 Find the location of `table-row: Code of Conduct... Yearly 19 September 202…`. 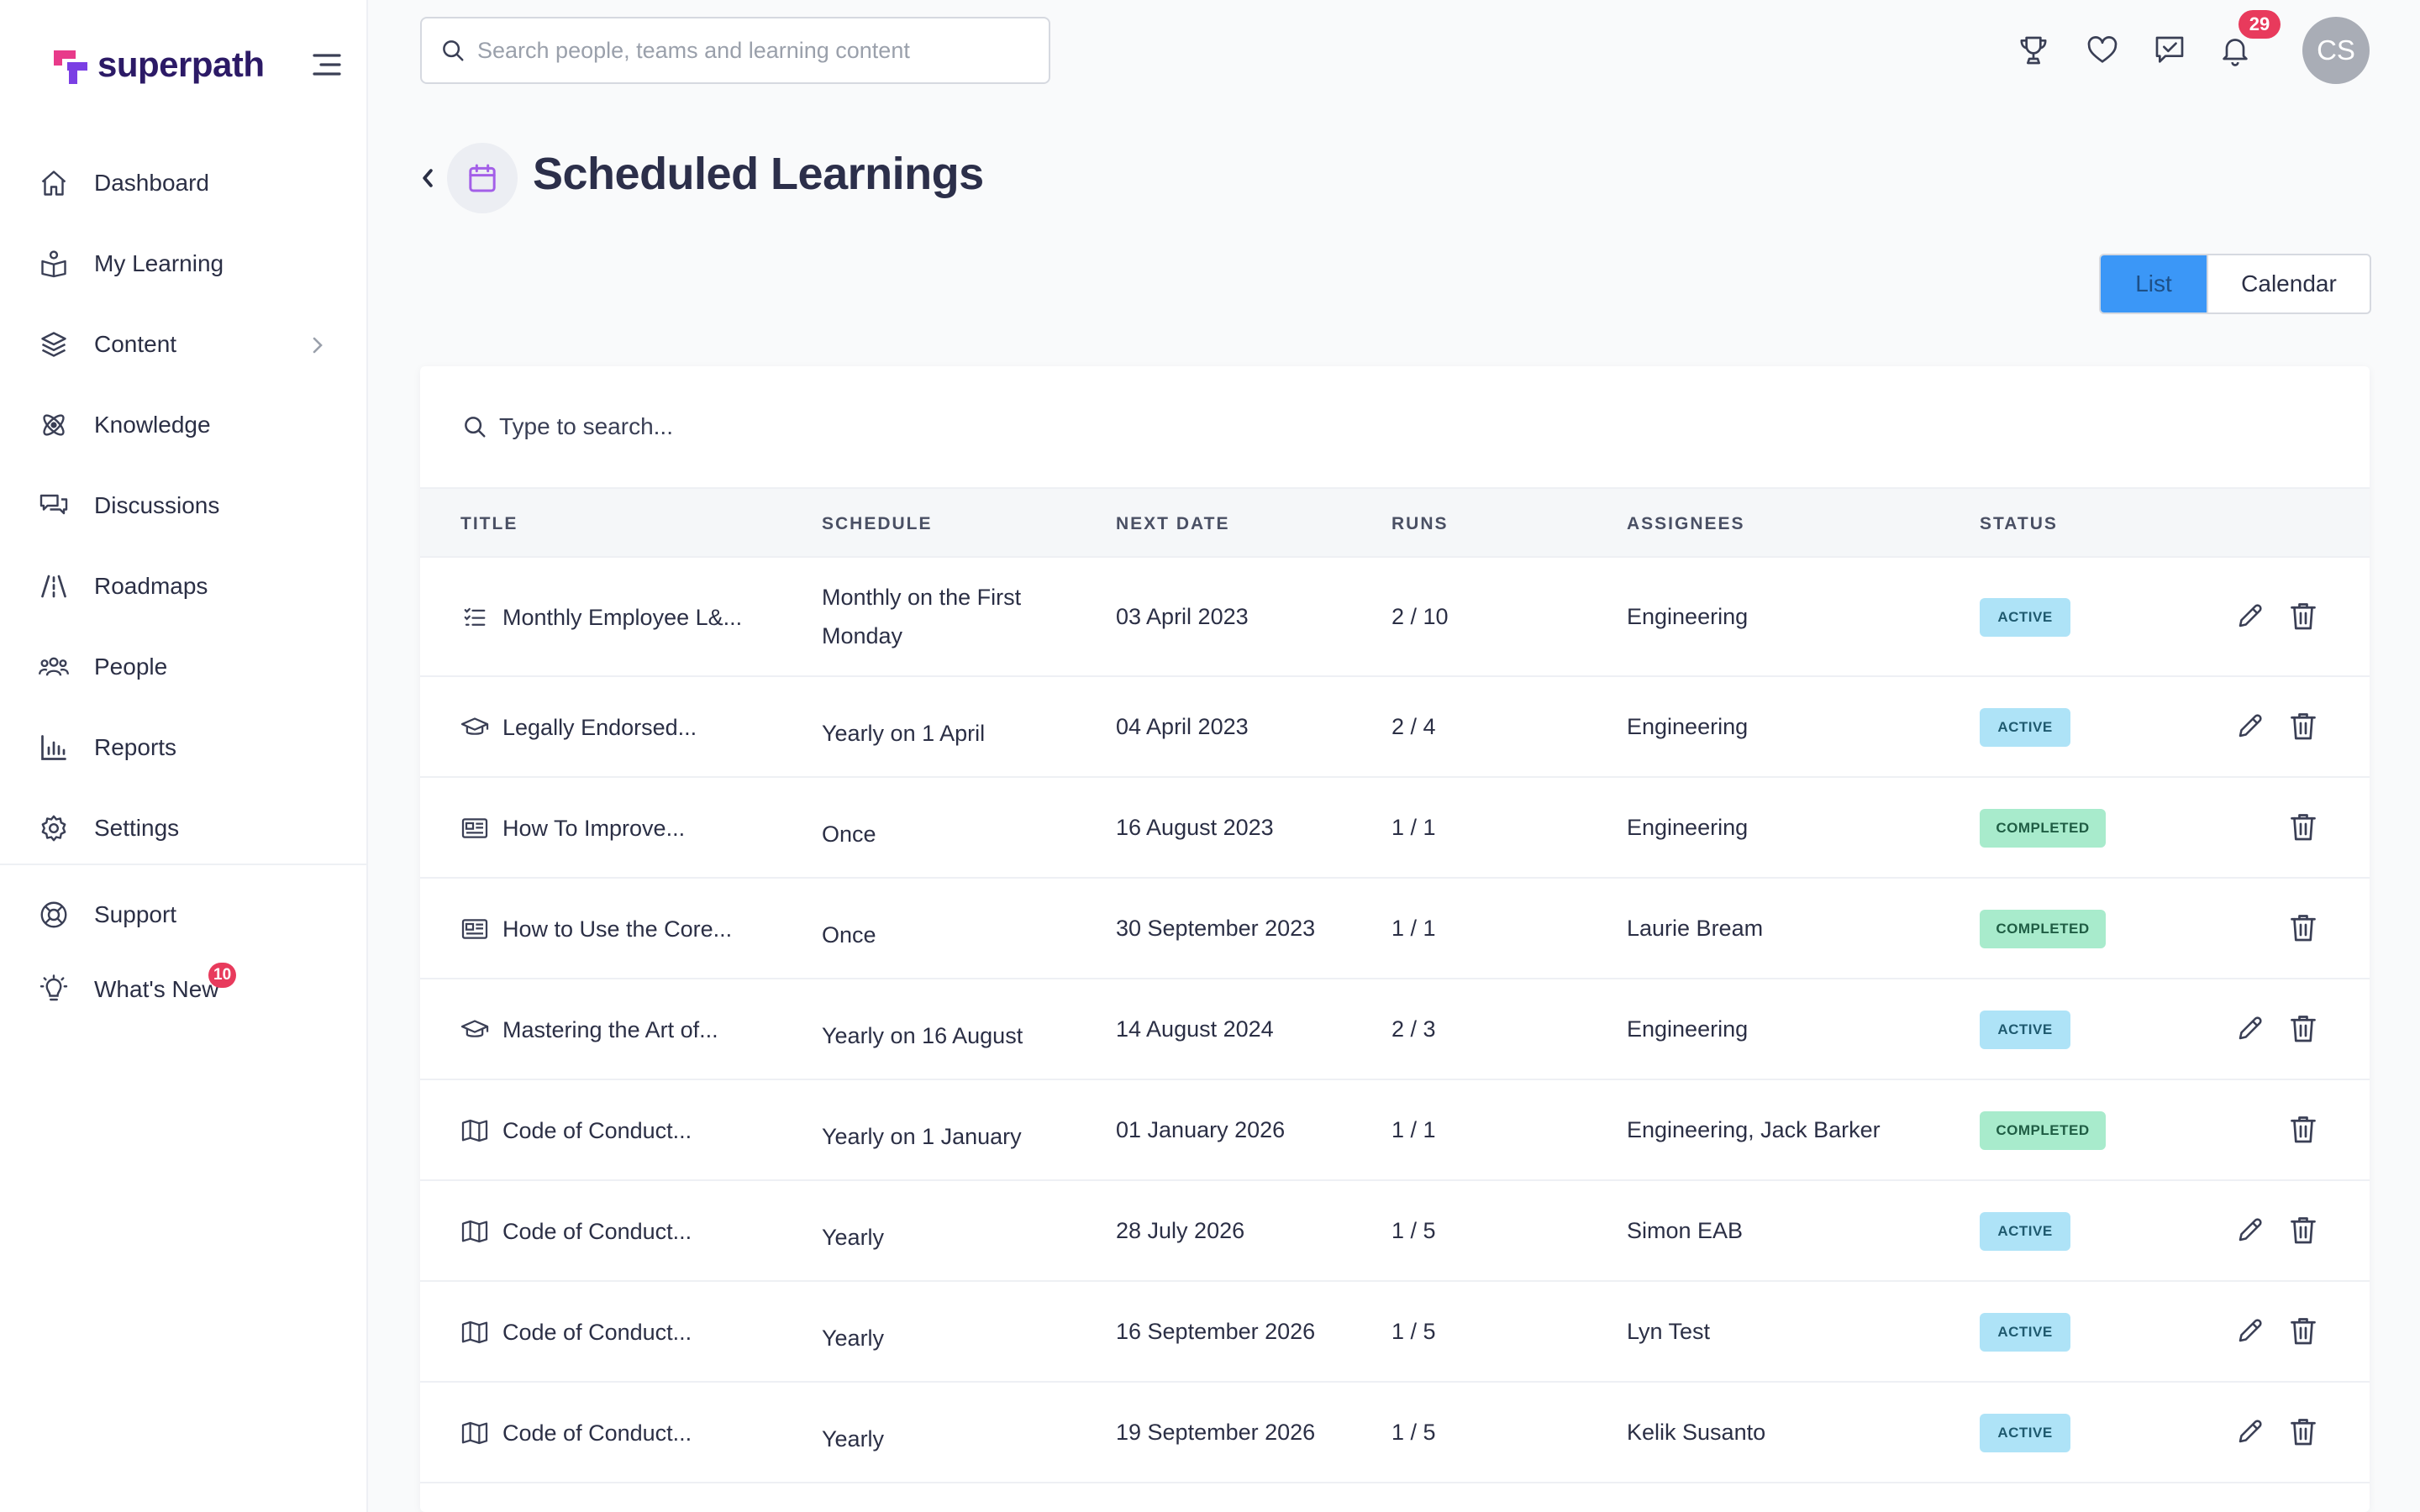

table-row: Code of Conduct... Yearly 19 September 202… is located at coordinates (1395, 1433).